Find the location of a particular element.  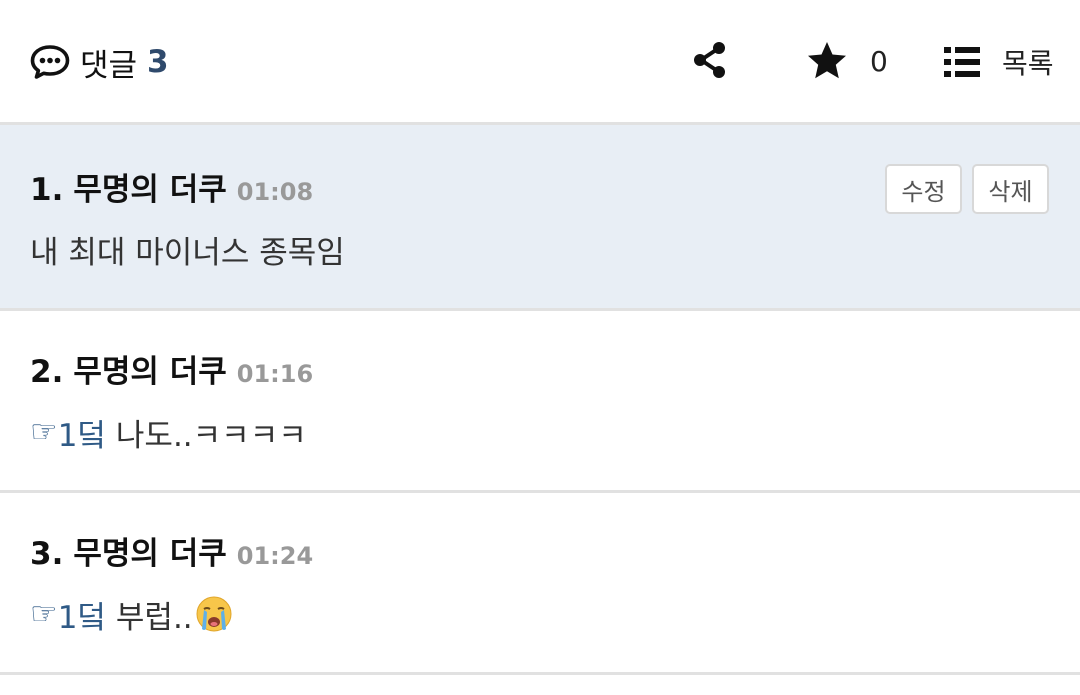

share-button is located at coordinates (710, 60).